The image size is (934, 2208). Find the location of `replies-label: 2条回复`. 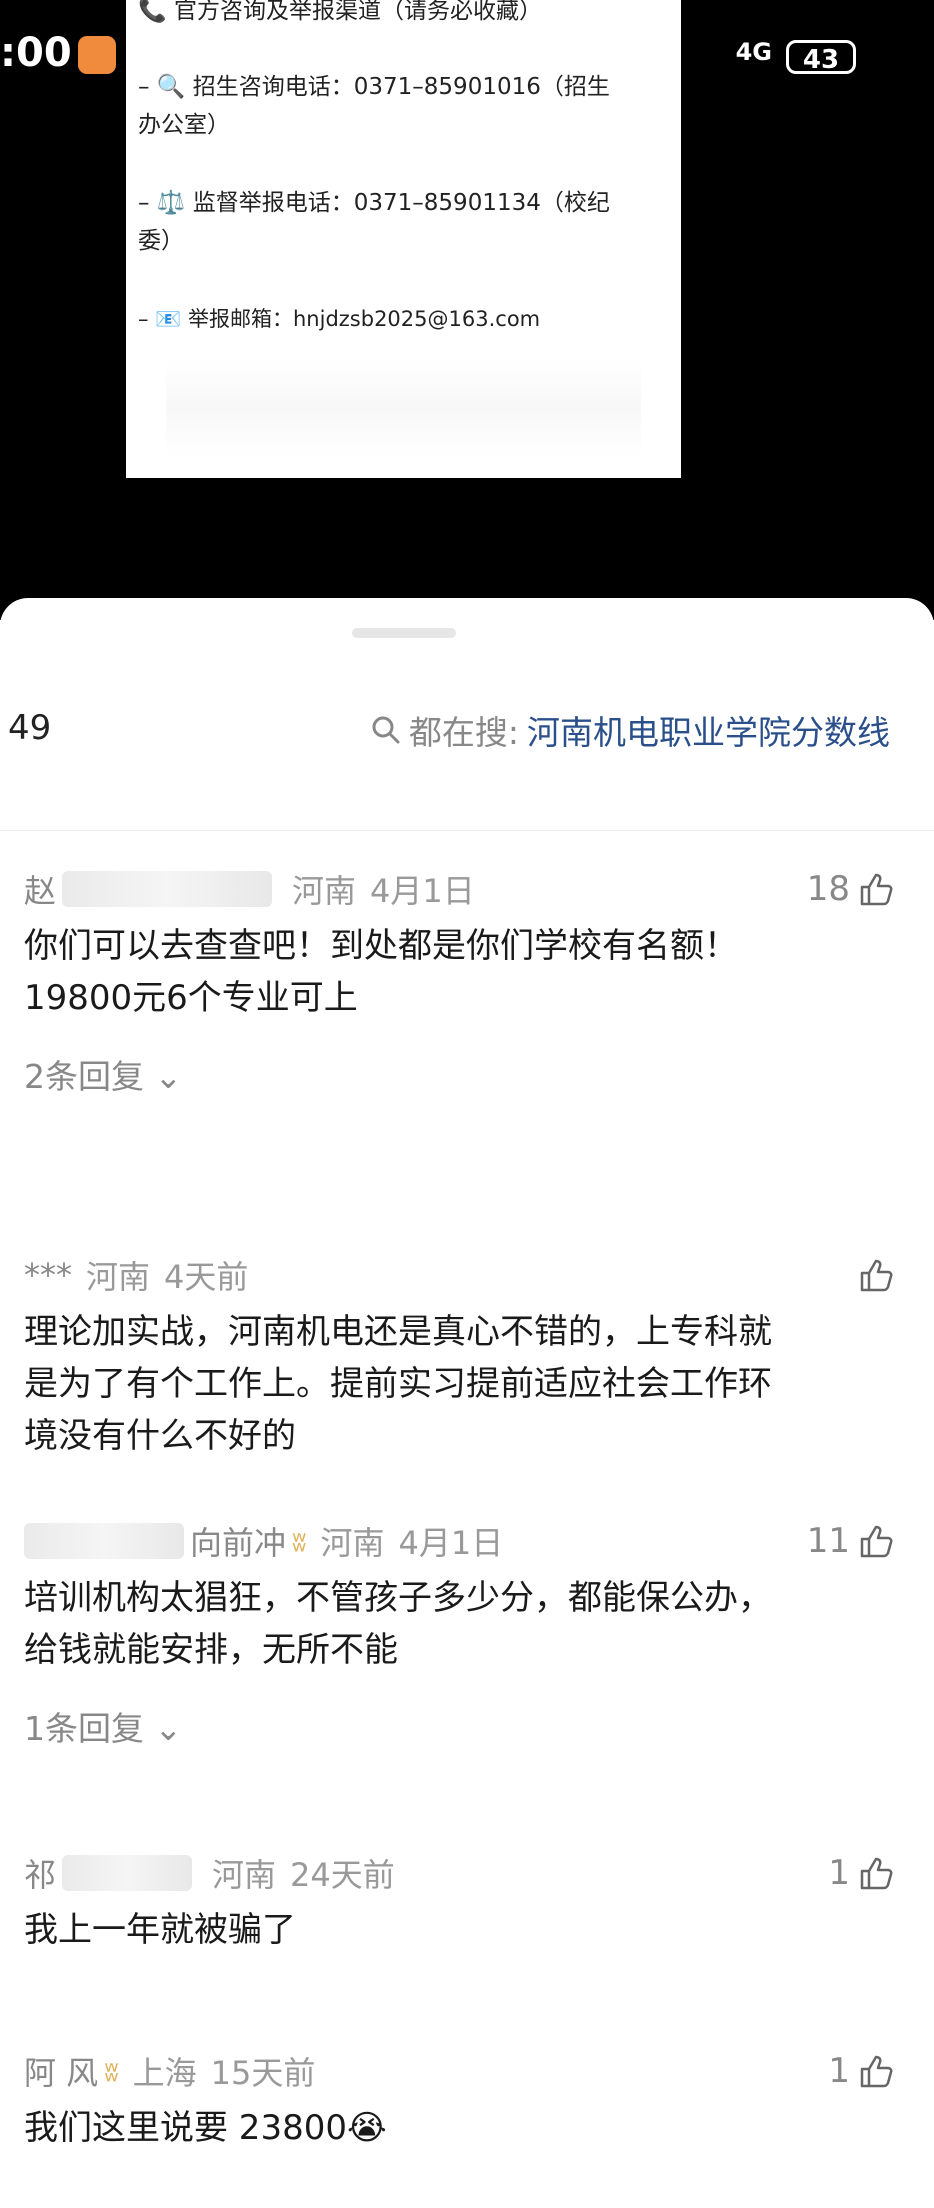

replies-label: 2条回复 is located at coordinates (84, 1076).